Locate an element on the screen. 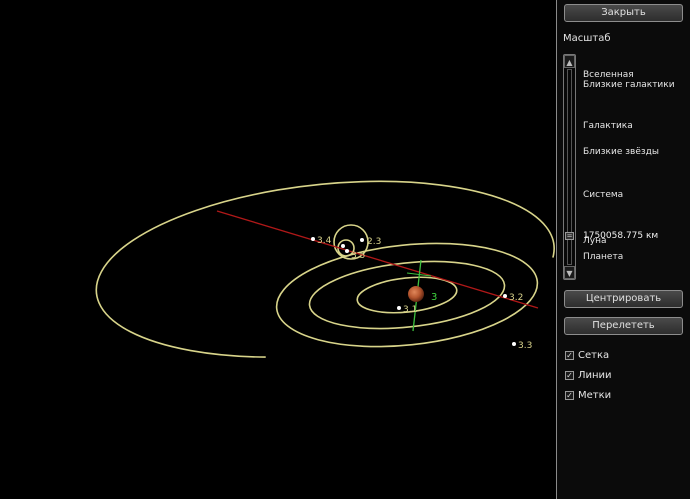 The image size is (690, 499). red-axis-line is located at coordinates (377, 259).